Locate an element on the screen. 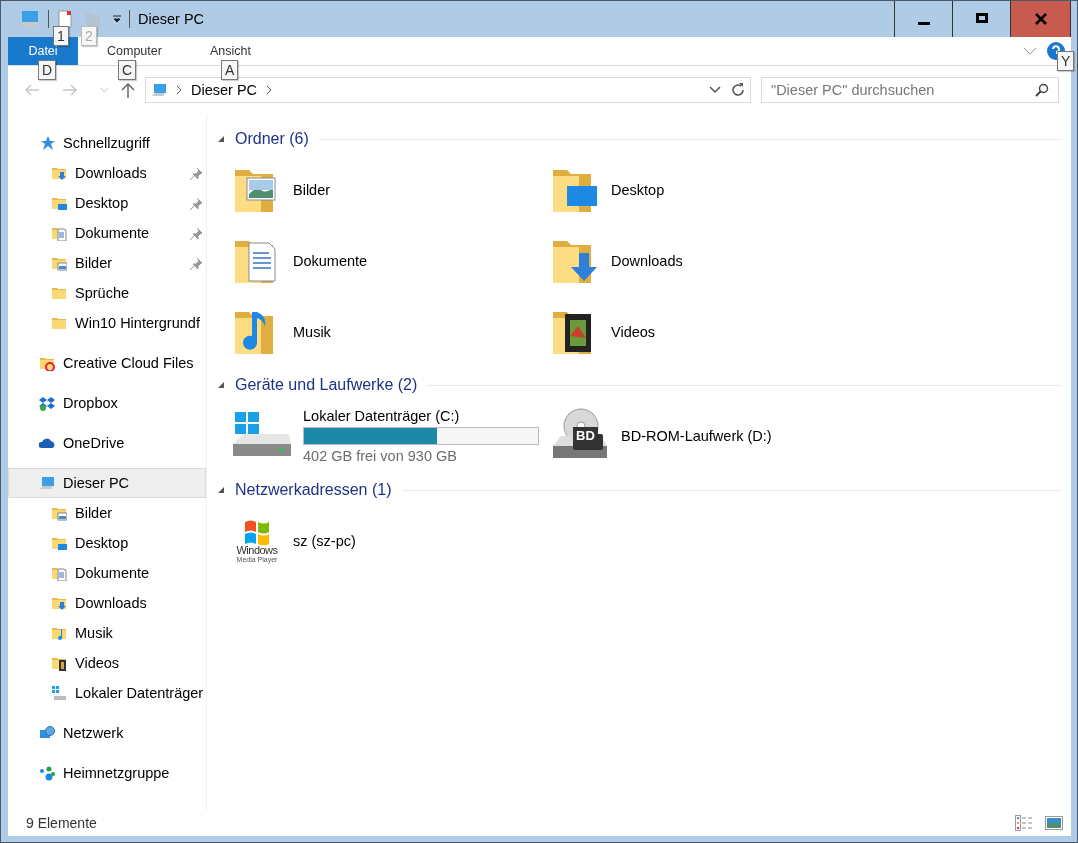 The image size is (1078, 843). tiles-view-icon is located at coordinates (1054, 823).